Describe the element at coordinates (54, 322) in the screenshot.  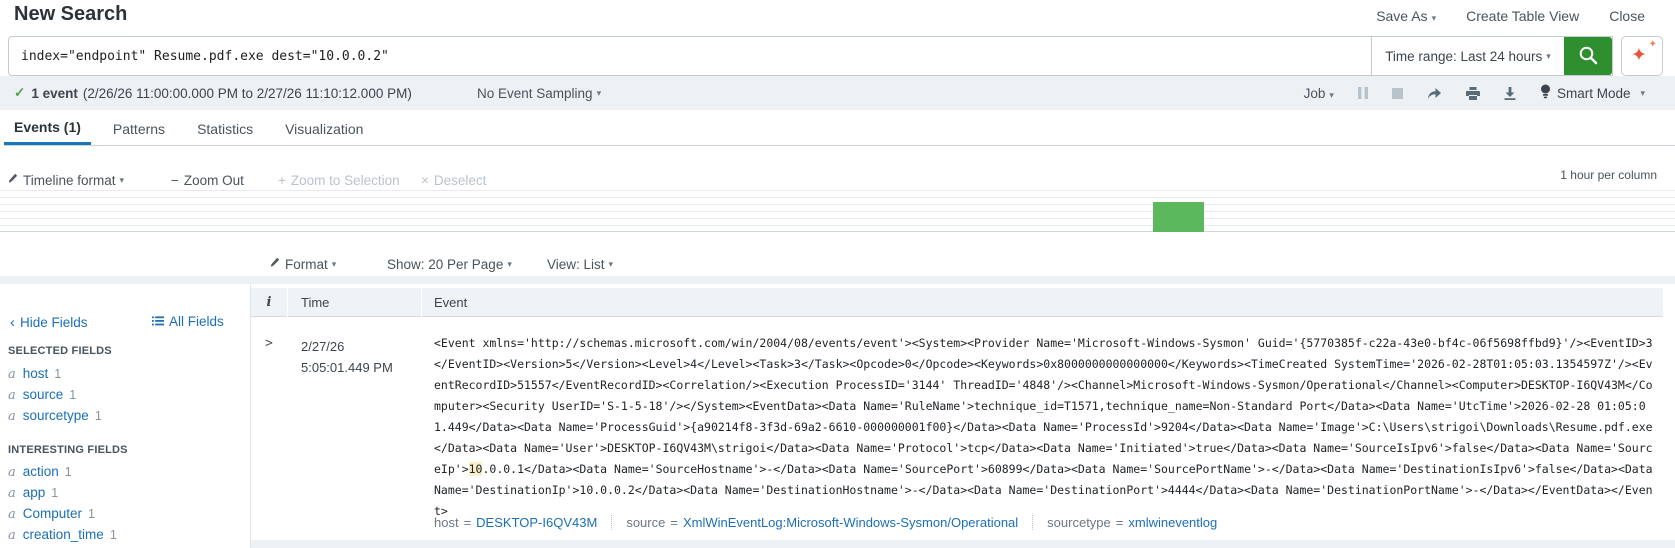
I see `hide-fields-label: Hide Fields` at that location.